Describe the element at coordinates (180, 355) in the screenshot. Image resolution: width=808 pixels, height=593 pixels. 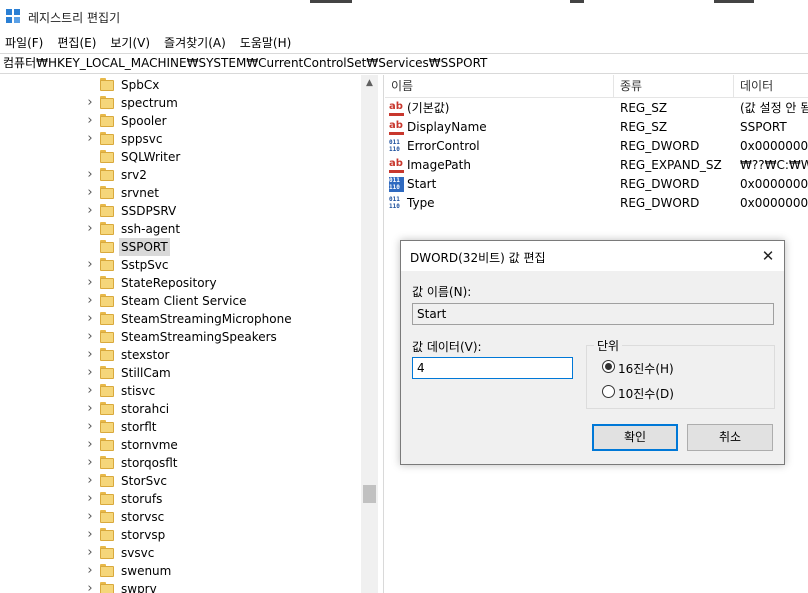
I see `tree-item: › stexstor` at that location.